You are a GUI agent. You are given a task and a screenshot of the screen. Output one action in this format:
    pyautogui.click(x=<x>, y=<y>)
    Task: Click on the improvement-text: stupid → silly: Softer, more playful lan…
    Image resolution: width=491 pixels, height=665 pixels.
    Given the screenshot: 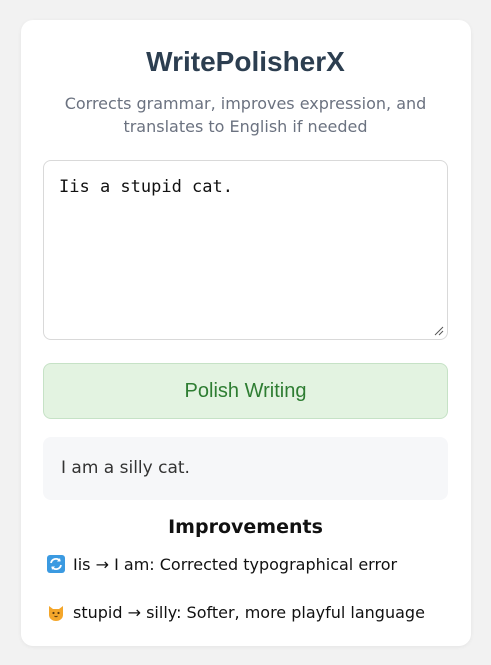 What is the action you would take?
    pyautogui.click(x=249, y=612)
    